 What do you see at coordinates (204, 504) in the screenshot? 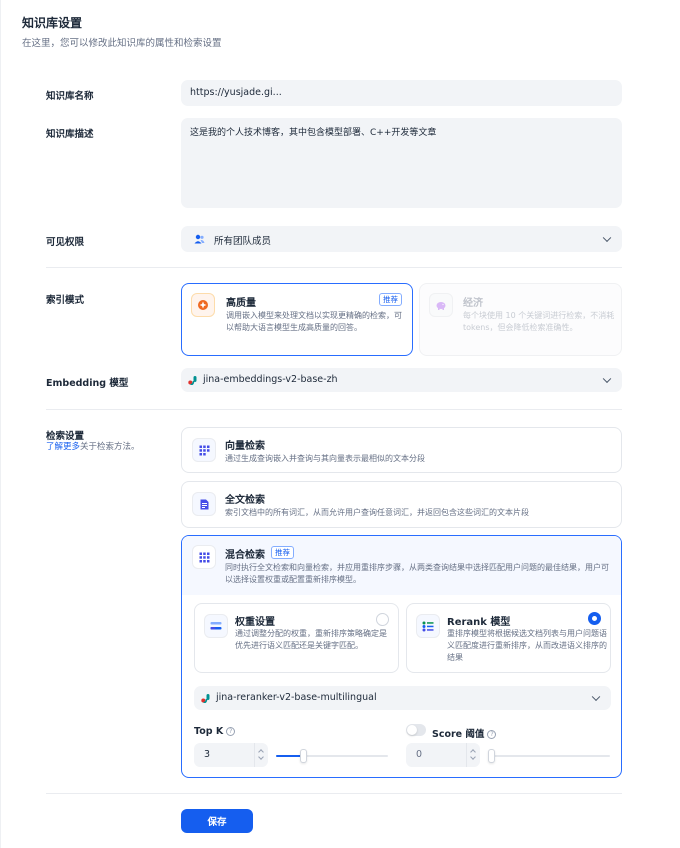
I see `fulltext-search-icon` at bounding box center [204, 504].